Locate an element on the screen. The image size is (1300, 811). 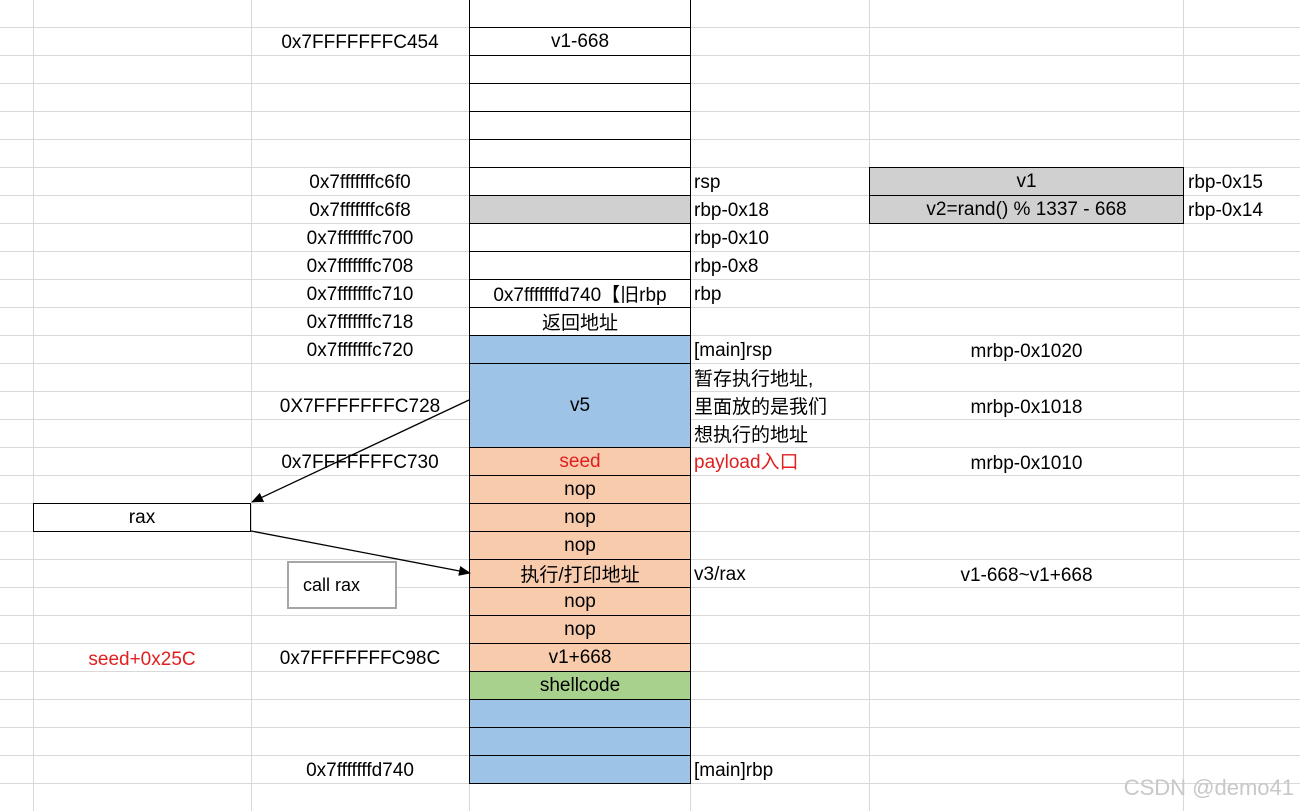
stack-address: 0x7fffffffc708 is located at coordinates (360, 266).